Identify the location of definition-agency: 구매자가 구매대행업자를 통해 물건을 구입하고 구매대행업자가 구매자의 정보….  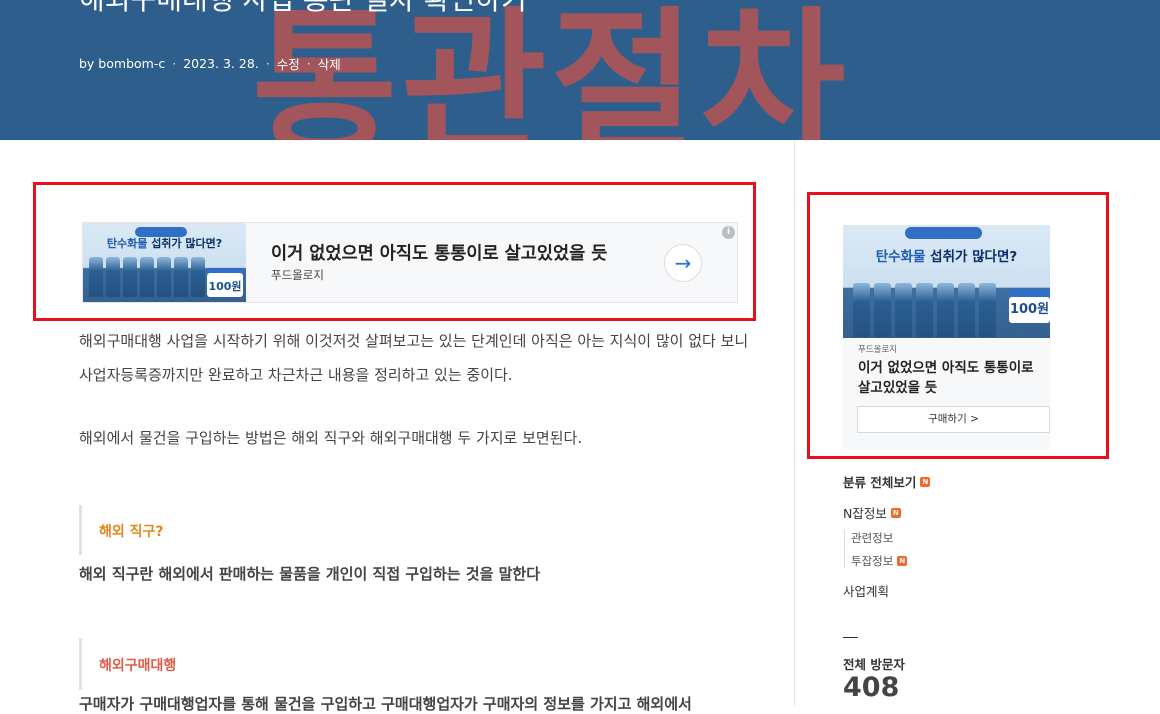
(385, 704).